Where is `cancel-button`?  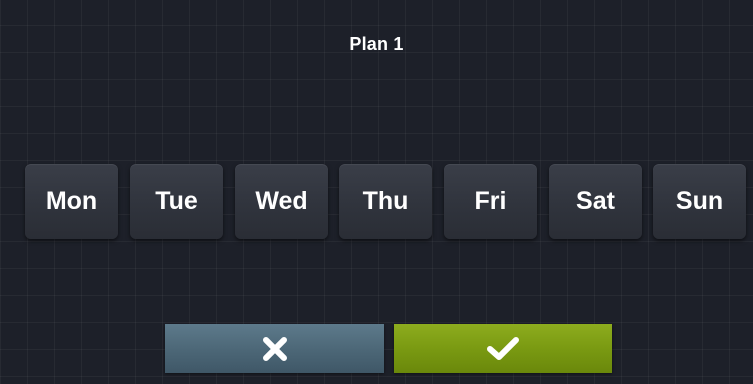
cancel-button is located at coordinates (274, 348).